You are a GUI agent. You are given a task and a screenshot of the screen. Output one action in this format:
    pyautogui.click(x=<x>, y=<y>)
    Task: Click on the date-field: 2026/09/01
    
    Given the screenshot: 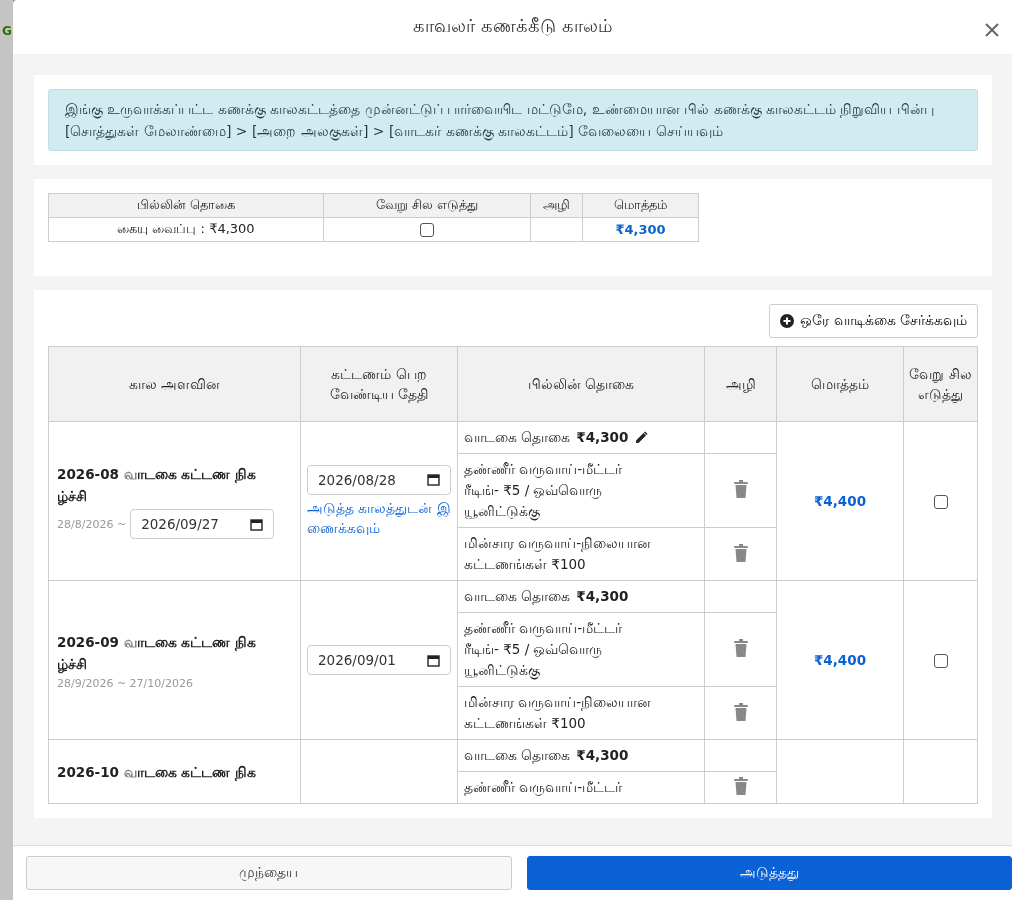 What is the action you would take?
    pyautogui.click(x=379, y=660)
    